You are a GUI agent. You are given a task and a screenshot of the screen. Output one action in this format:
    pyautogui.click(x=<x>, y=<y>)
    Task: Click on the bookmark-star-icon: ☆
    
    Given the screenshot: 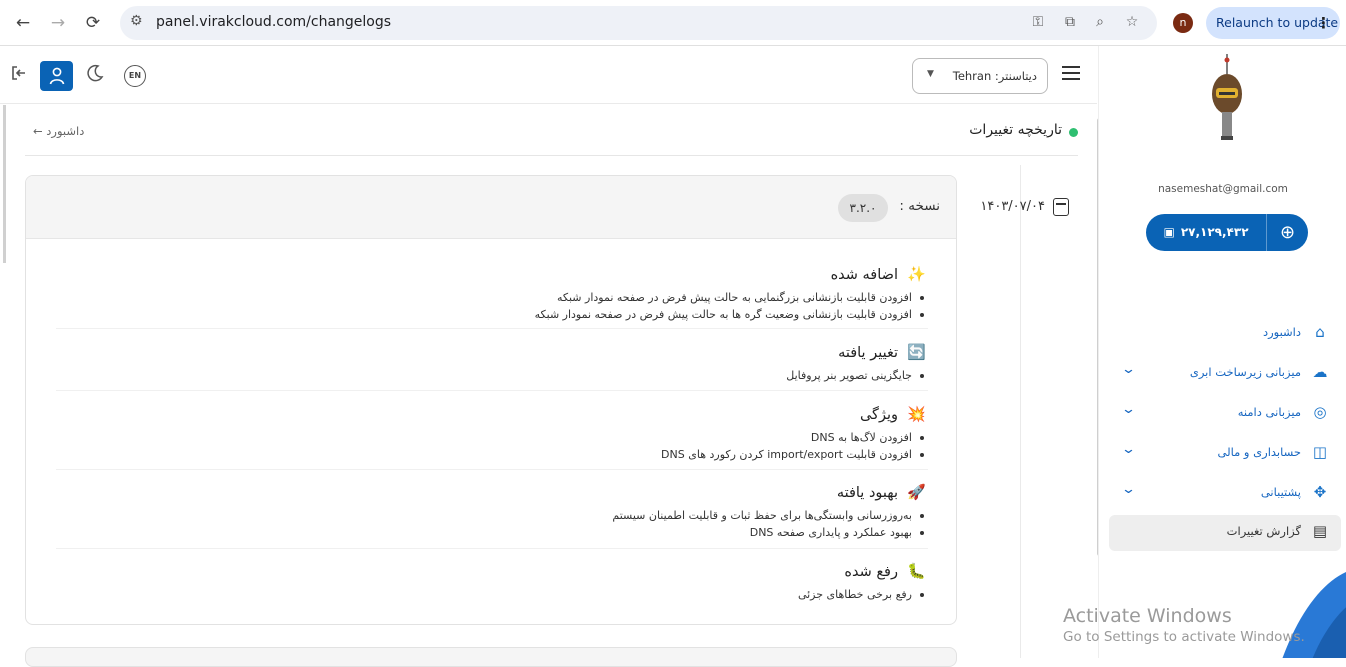 What is the action you would take?
    pyautogui.click(x=1132, y=24)
    